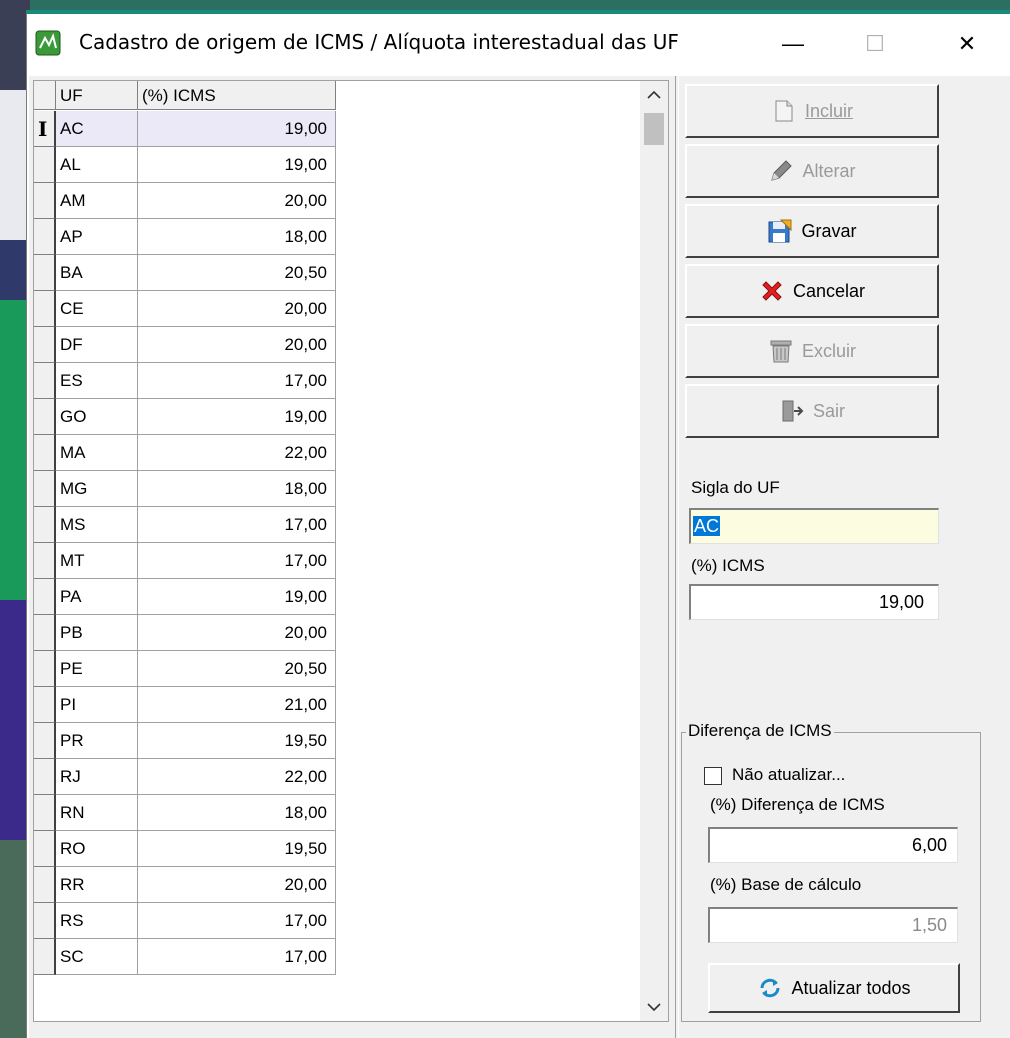 The width and height of the screenshot is (1010, 1038). Describe the element at coordinates (875, 44) in the screenshot. I see `maximize-button: ☐` at that location.